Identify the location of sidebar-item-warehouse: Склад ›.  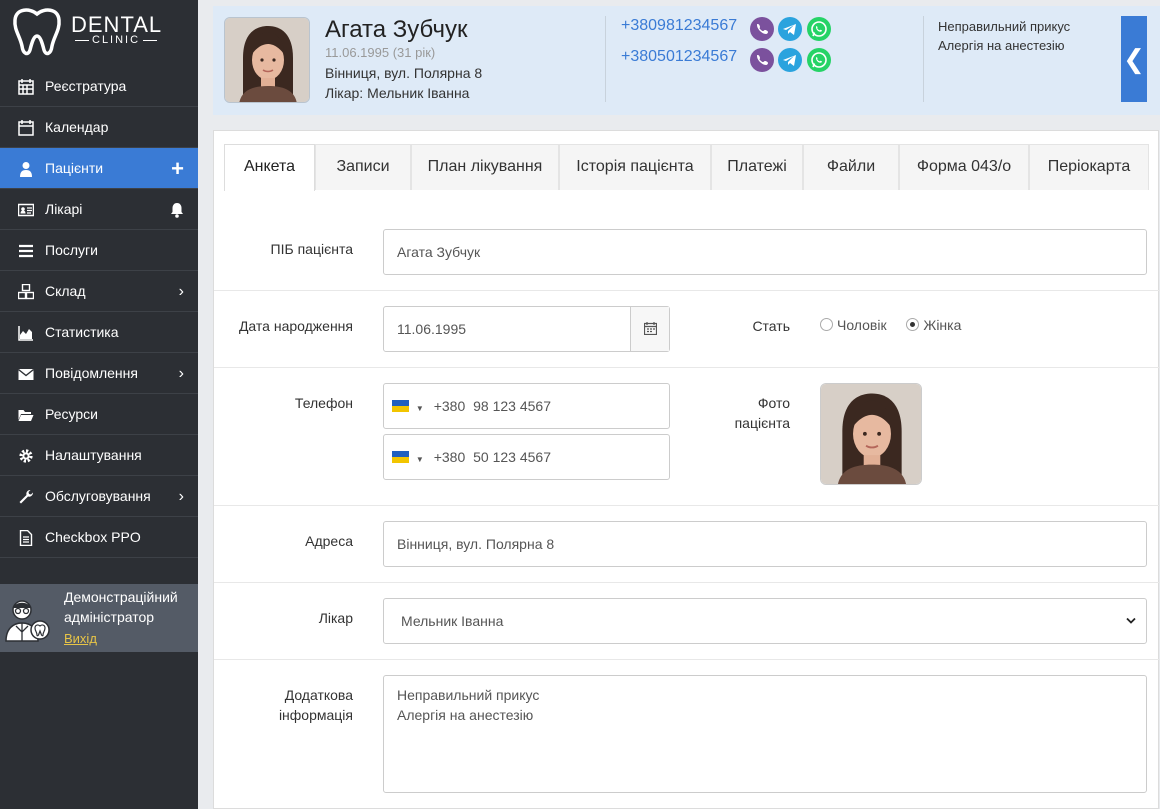
(99, 291).